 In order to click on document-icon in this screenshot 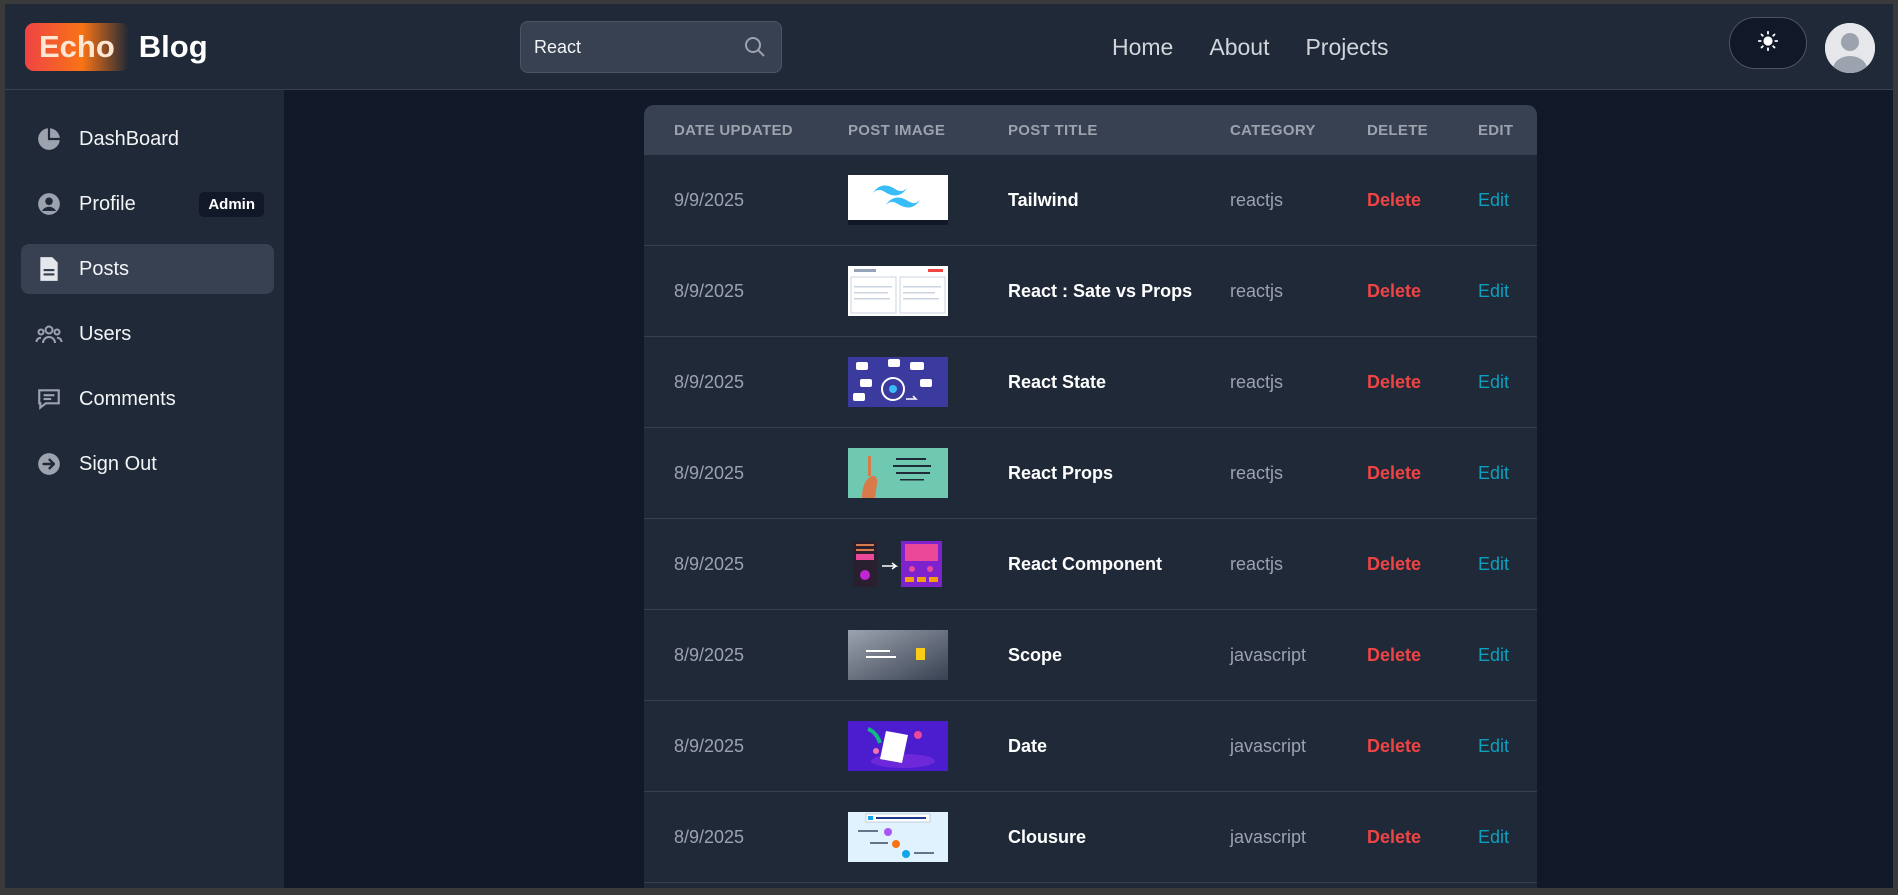, I will do `click(49, 269)`.